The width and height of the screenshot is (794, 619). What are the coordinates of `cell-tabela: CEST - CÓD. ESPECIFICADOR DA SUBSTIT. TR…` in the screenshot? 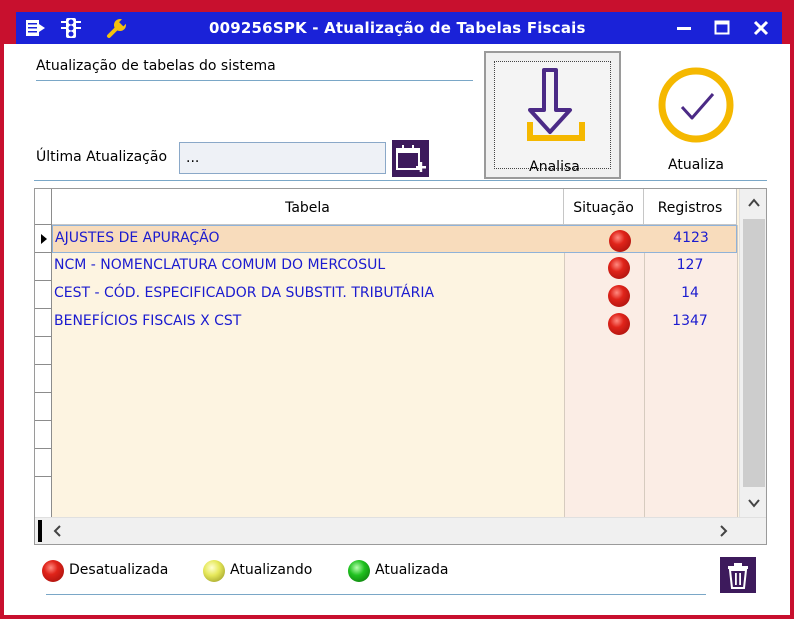 It's located at (244, 293).